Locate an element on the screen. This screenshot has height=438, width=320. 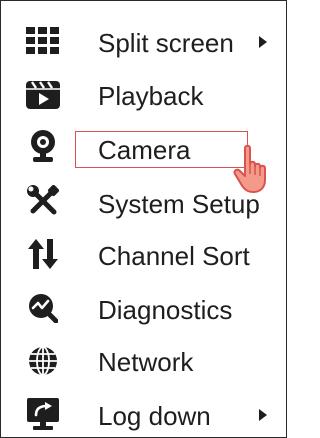
menu-label-split-screen: Split screen is located at coordinates (166, 43).